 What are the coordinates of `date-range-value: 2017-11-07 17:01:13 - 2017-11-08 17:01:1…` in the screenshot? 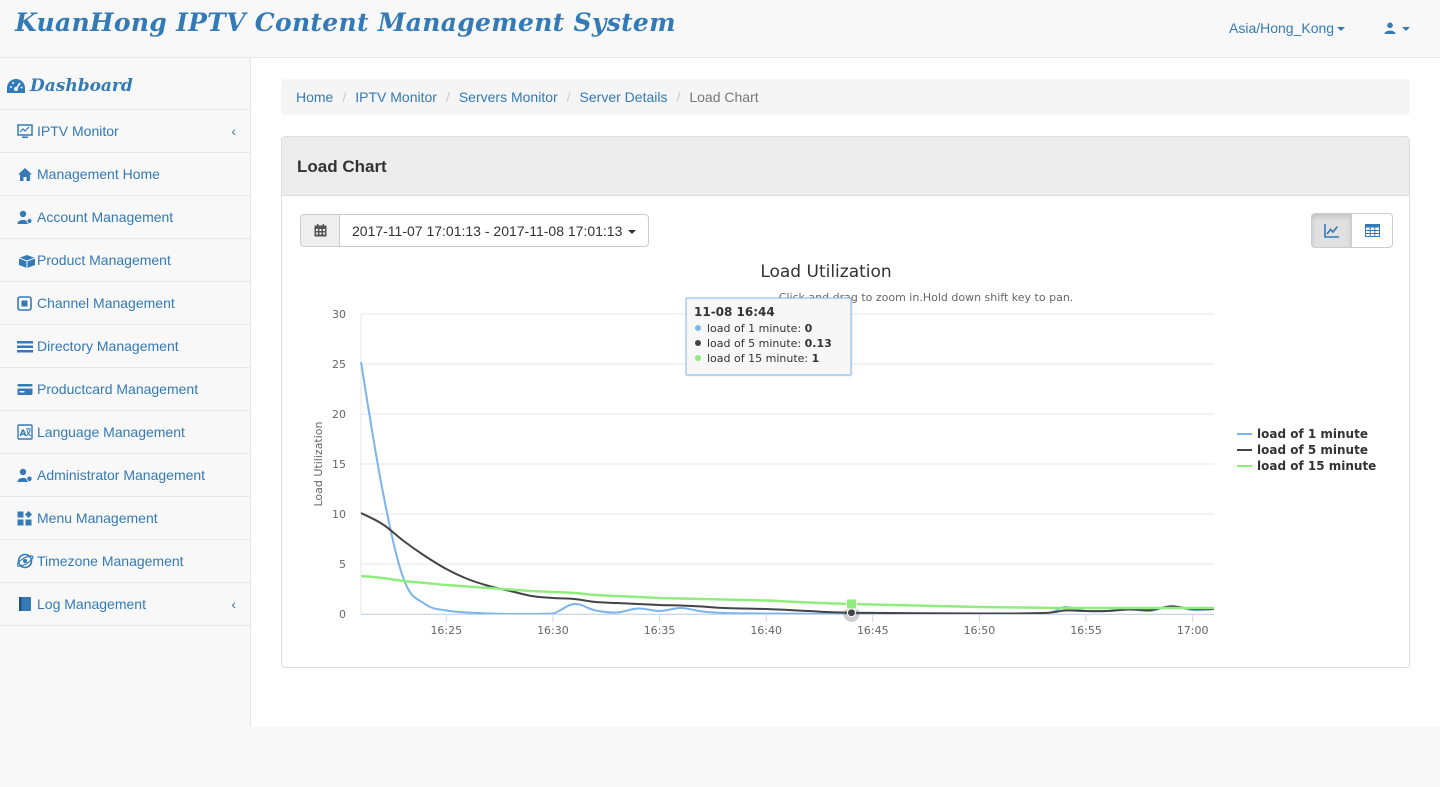 It's located at (487, 231).